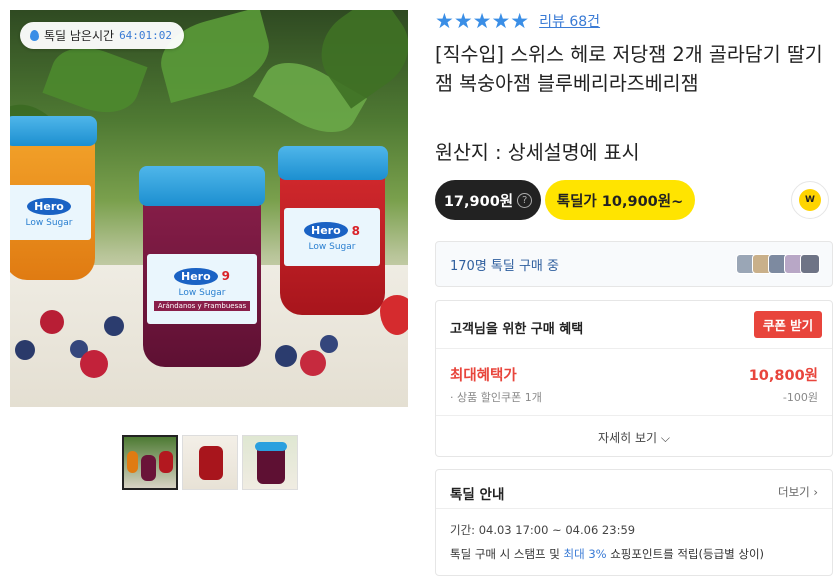 The image size is (835, 578). What do you see at coordinates (34, 35) in the screenshot?
I see `timer-drop-icon` at bounding box center [34, 35].